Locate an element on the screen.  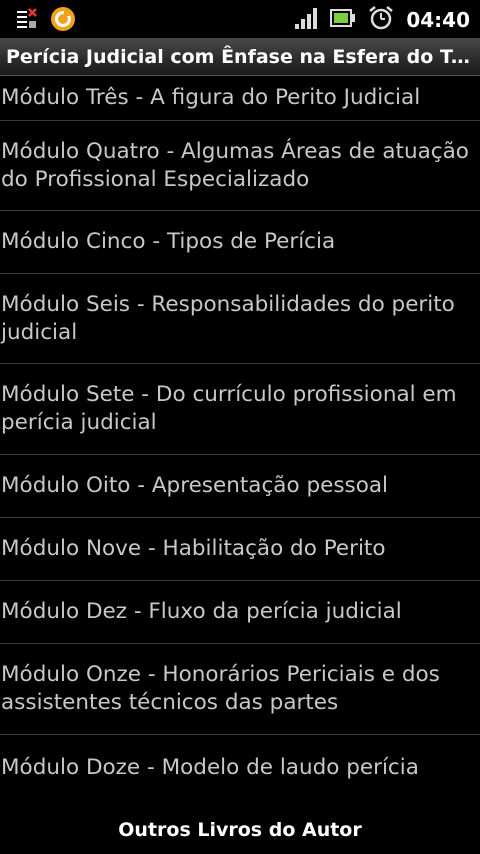
list-item-label: Módulo Doze - Modelo de laudo perícia is located at coordinates (210, 767).